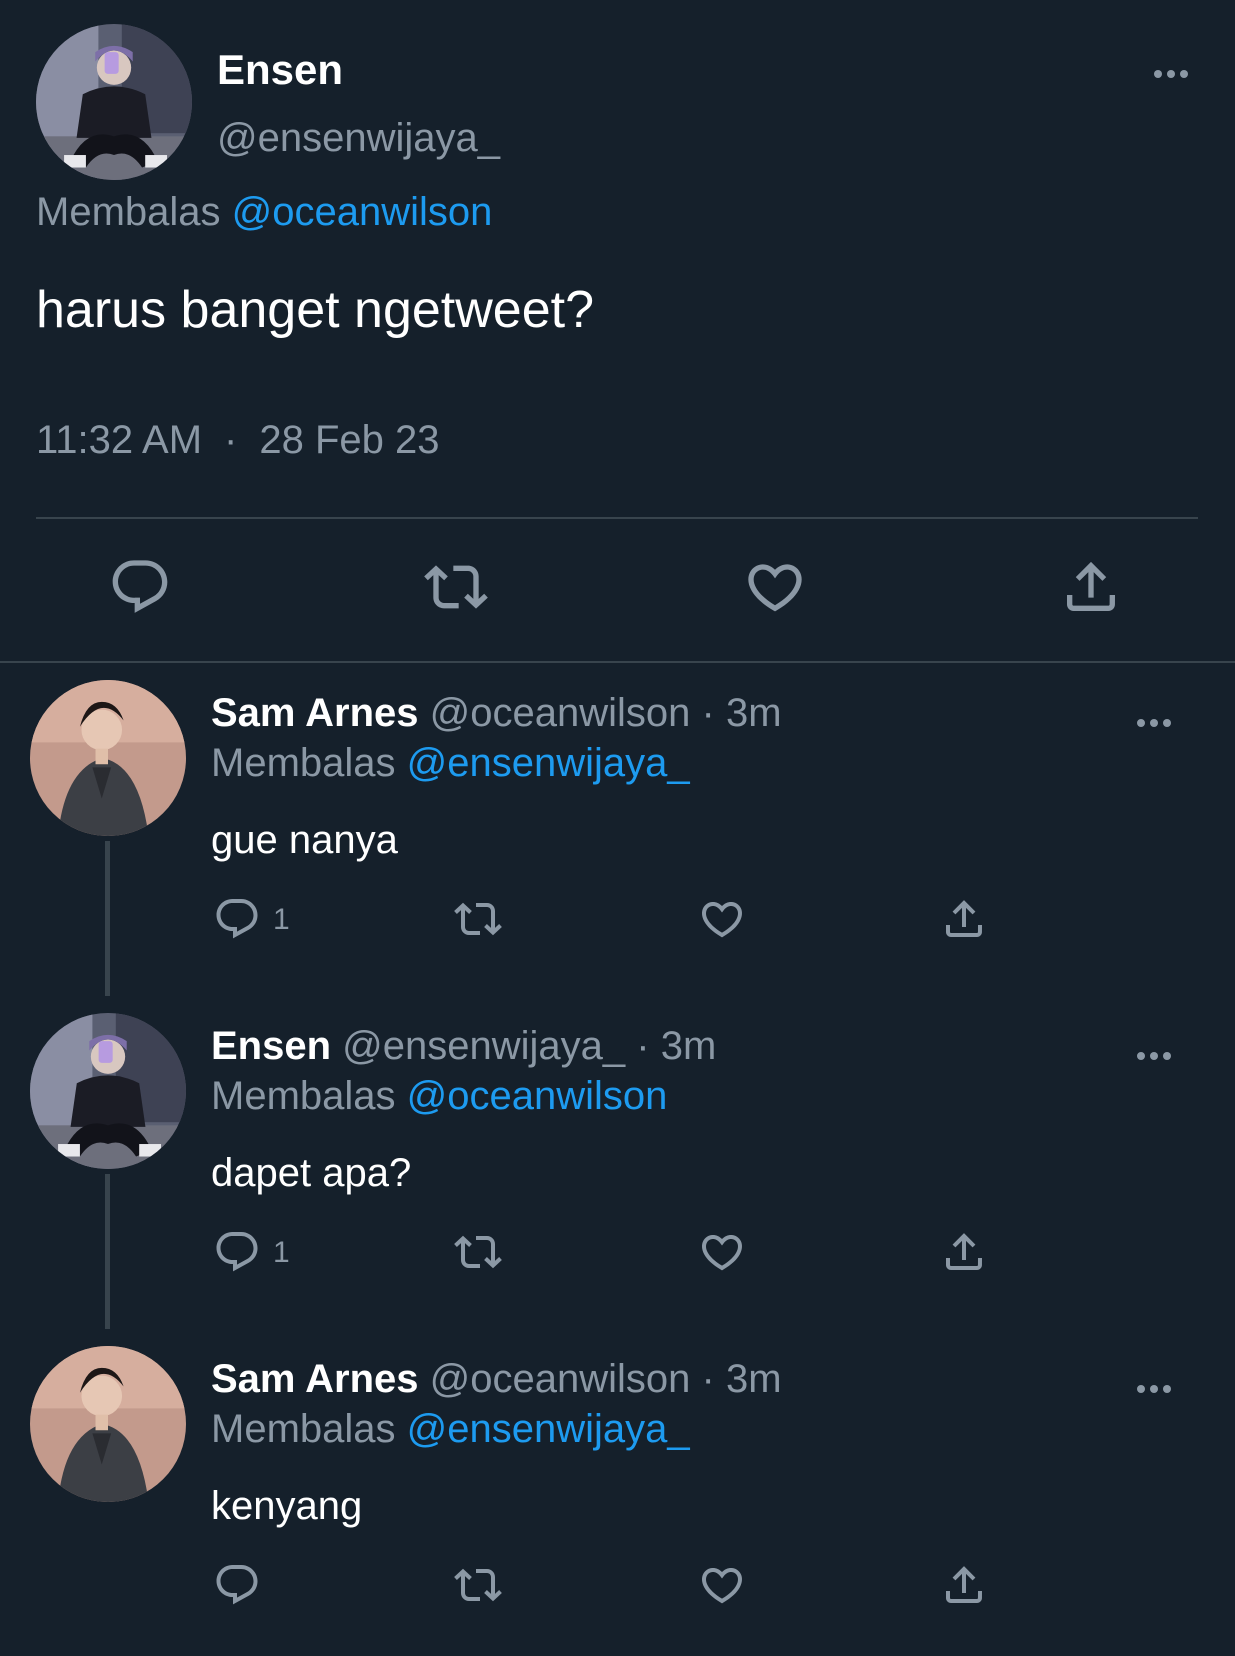 This screenshot has height=1656, width=1235. What do you see at coordinates (311, 1173) in the screenshot?
I see `tweet-text: dapet apa?` at bounding box center [311, 1173].